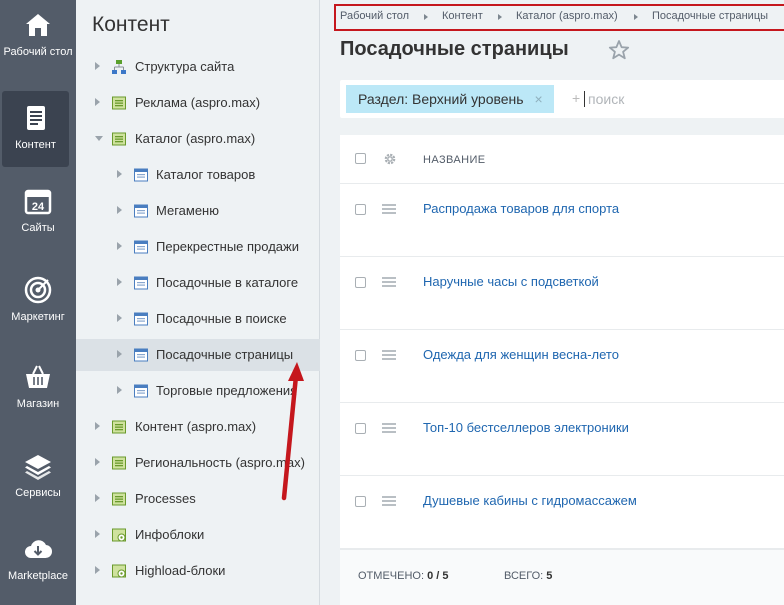  Describe the element at coordinates (38, 207) in the screenshot. I see `svg-text: 24` at that location.